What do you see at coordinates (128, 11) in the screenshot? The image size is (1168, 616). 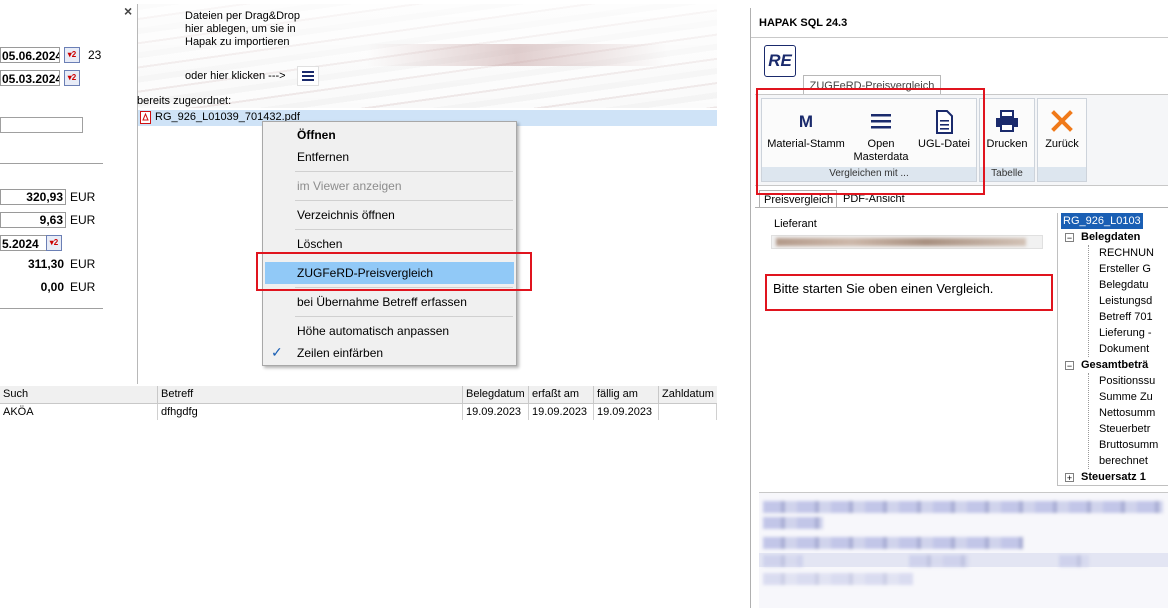 I see `close-icon: ×` at bounding box center [128, 11].